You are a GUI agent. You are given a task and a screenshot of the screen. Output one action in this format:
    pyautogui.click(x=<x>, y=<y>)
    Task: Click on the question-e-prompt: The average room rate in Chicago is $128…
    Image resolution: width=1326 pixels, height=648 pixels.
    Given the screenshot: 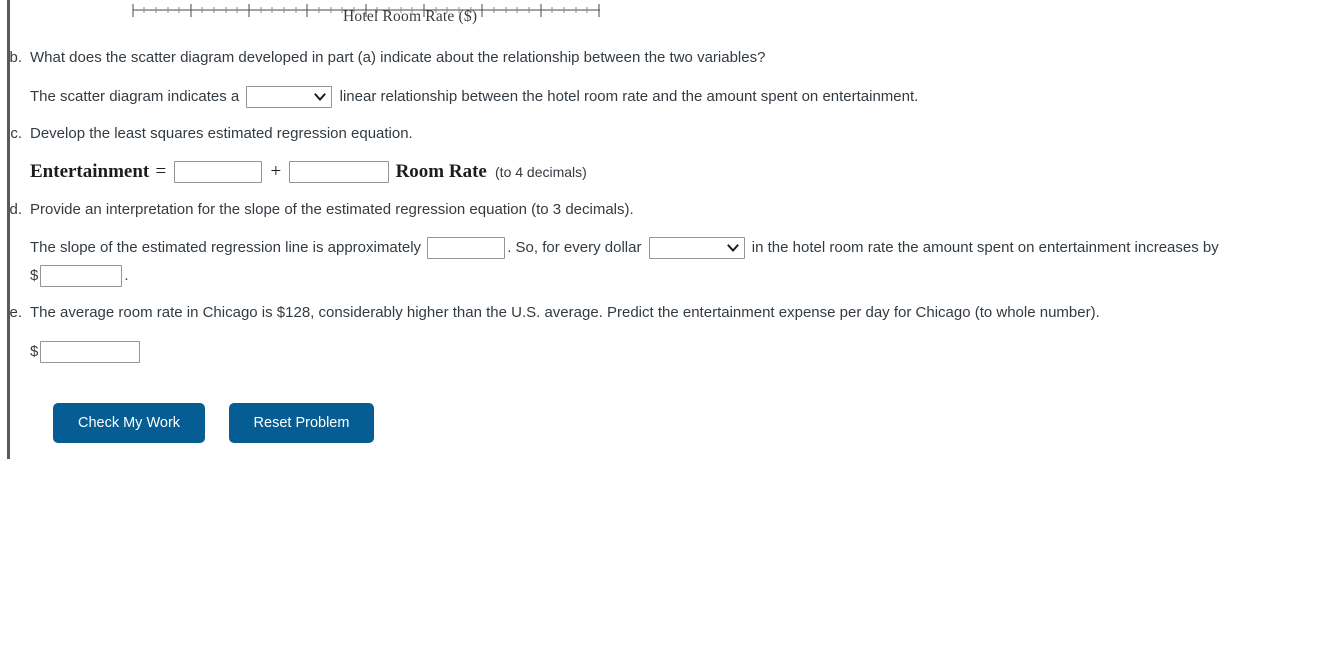 What is the action you would take?
    pyautogui.click(x=565, y=312)
    